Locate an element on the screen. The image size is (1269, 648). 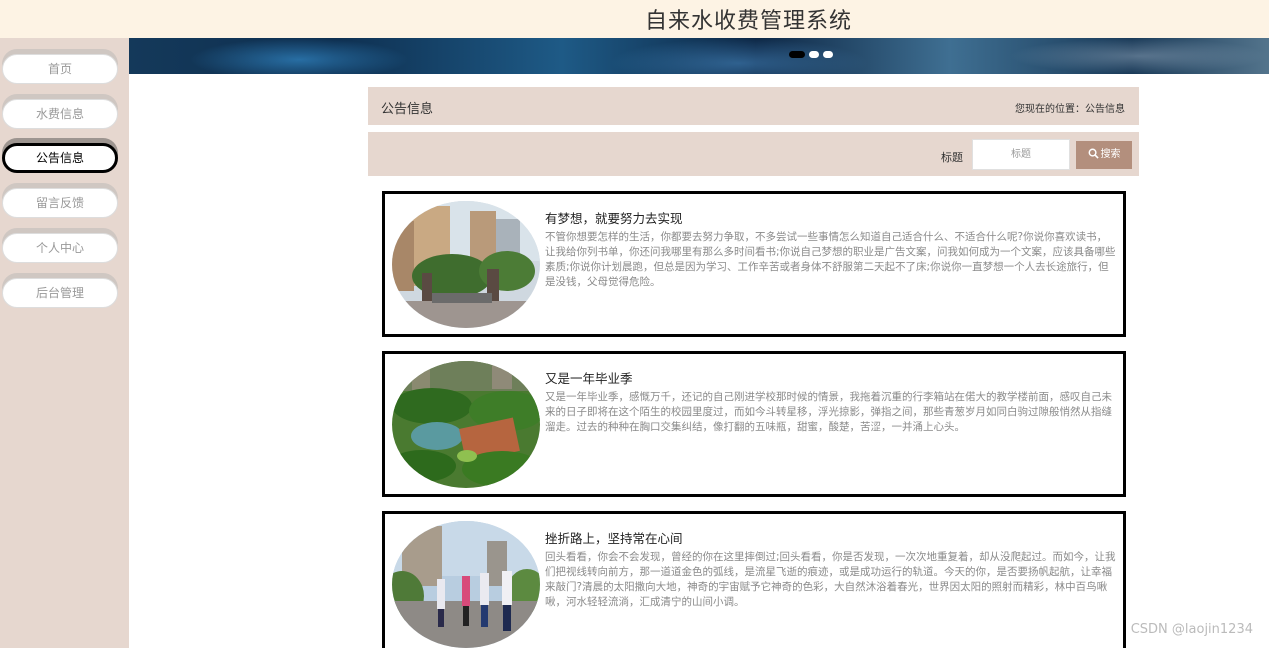
sidebar: 首页 水费信息 公告信息 留言反馈 个人中心 后台管理 is located at coordinates (64, 343).